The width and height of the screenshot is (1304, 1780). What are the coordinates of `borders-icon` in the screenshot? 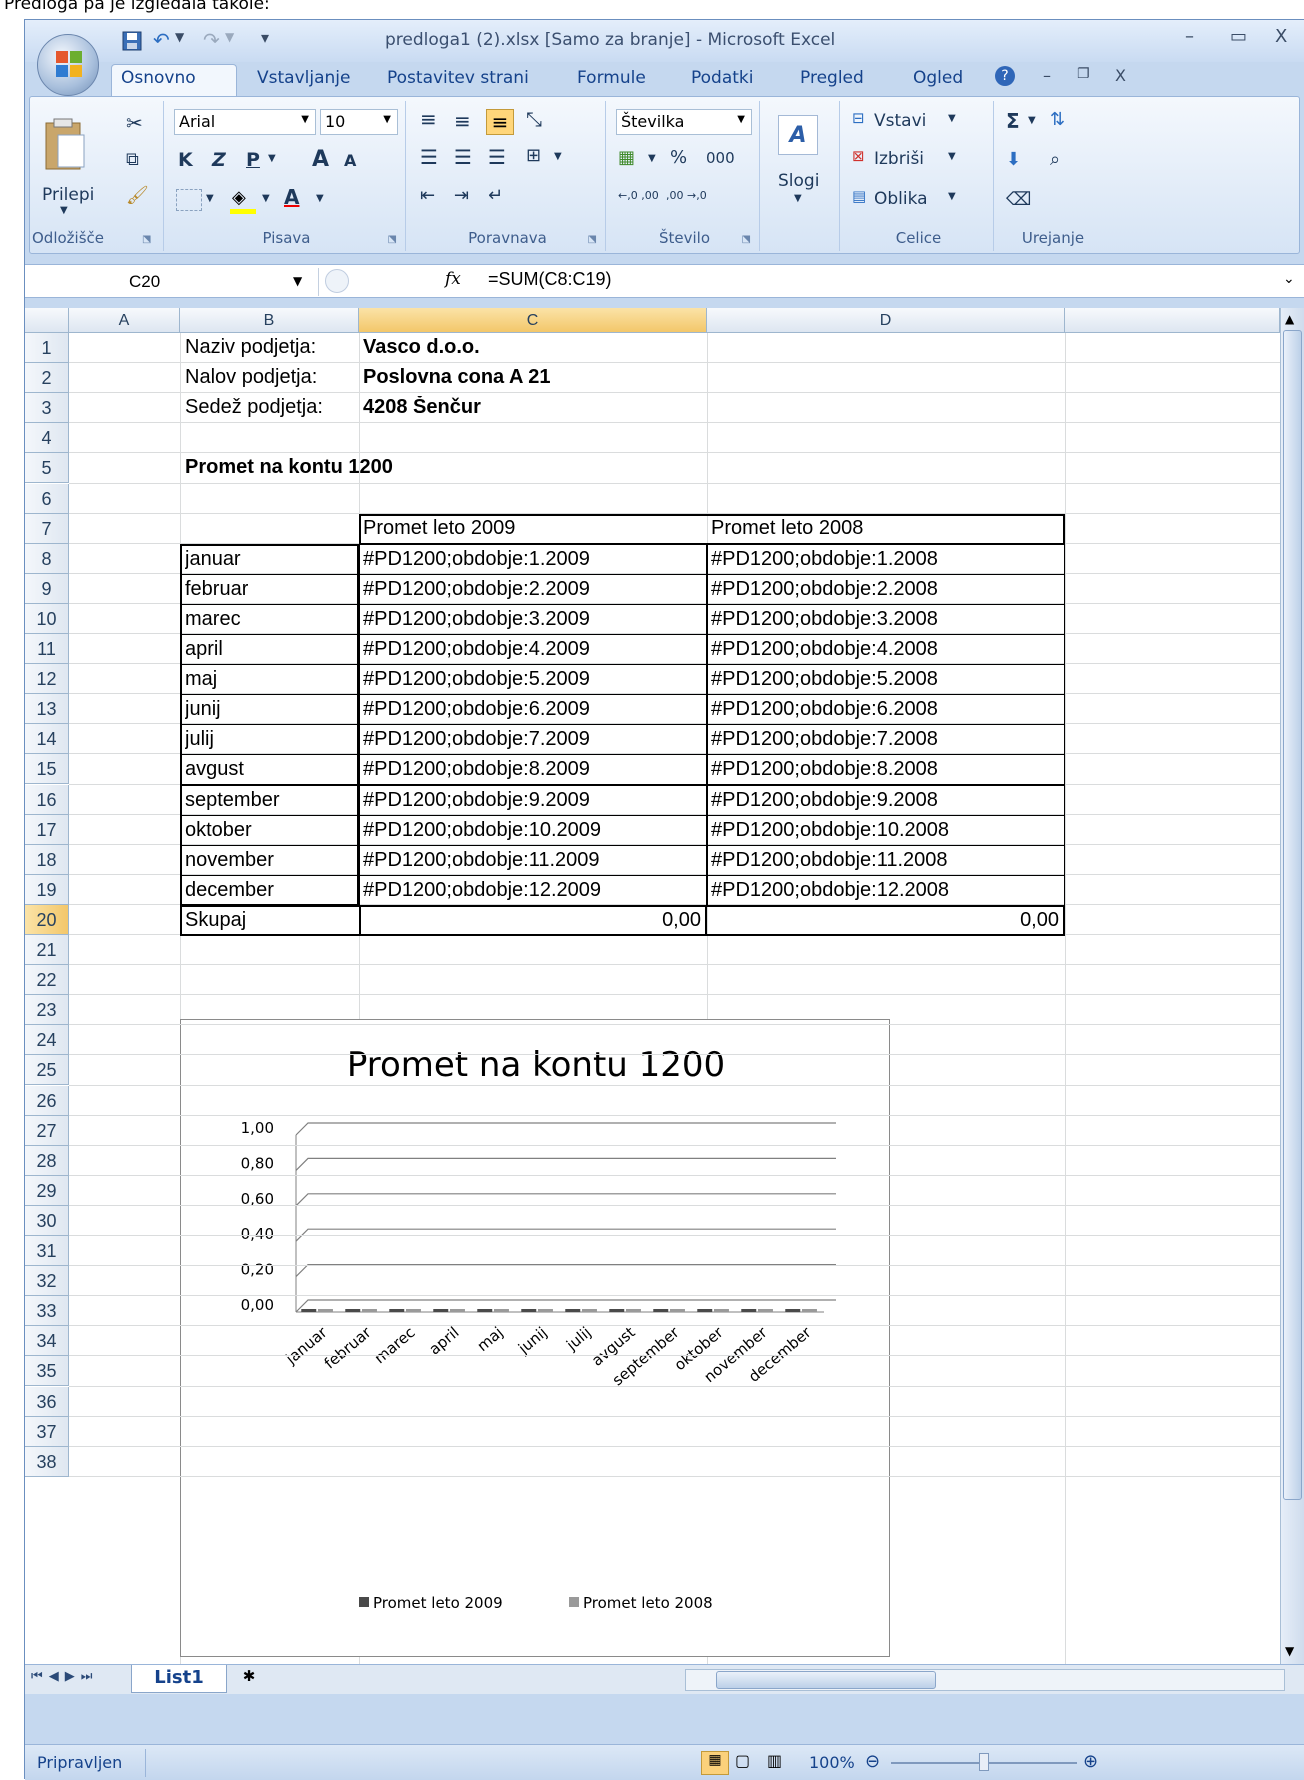 It's located at (189, 200).